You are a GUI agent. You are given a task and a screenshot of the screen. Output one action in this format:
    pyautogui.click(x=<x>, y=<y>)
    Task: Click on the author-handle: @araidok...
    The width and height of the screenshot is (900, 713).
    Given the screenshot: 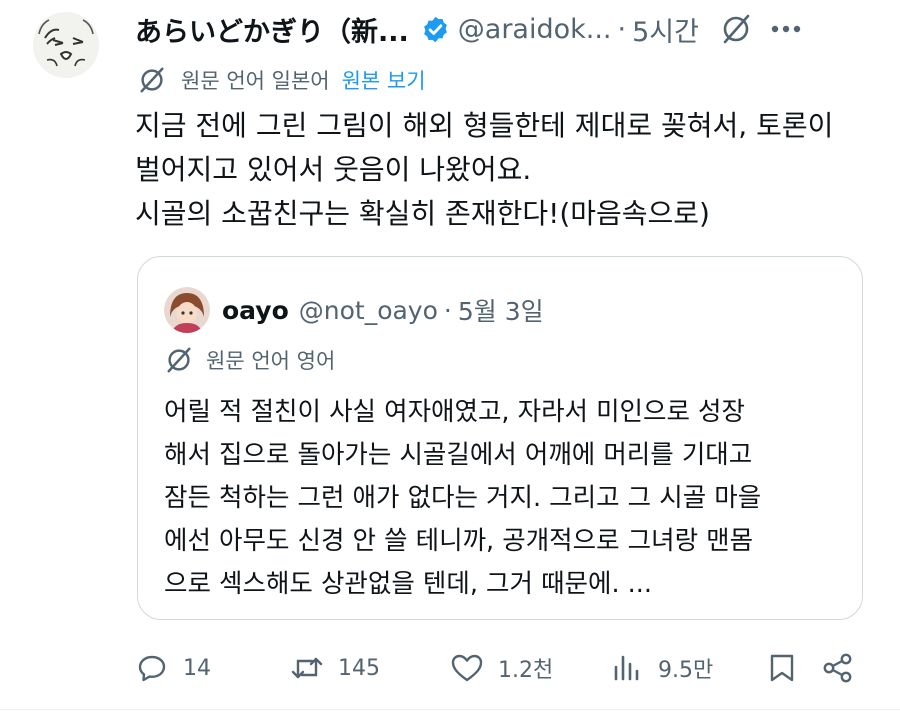 What is the action you would take?
    pyautogui.click(x=535, y=29)
    